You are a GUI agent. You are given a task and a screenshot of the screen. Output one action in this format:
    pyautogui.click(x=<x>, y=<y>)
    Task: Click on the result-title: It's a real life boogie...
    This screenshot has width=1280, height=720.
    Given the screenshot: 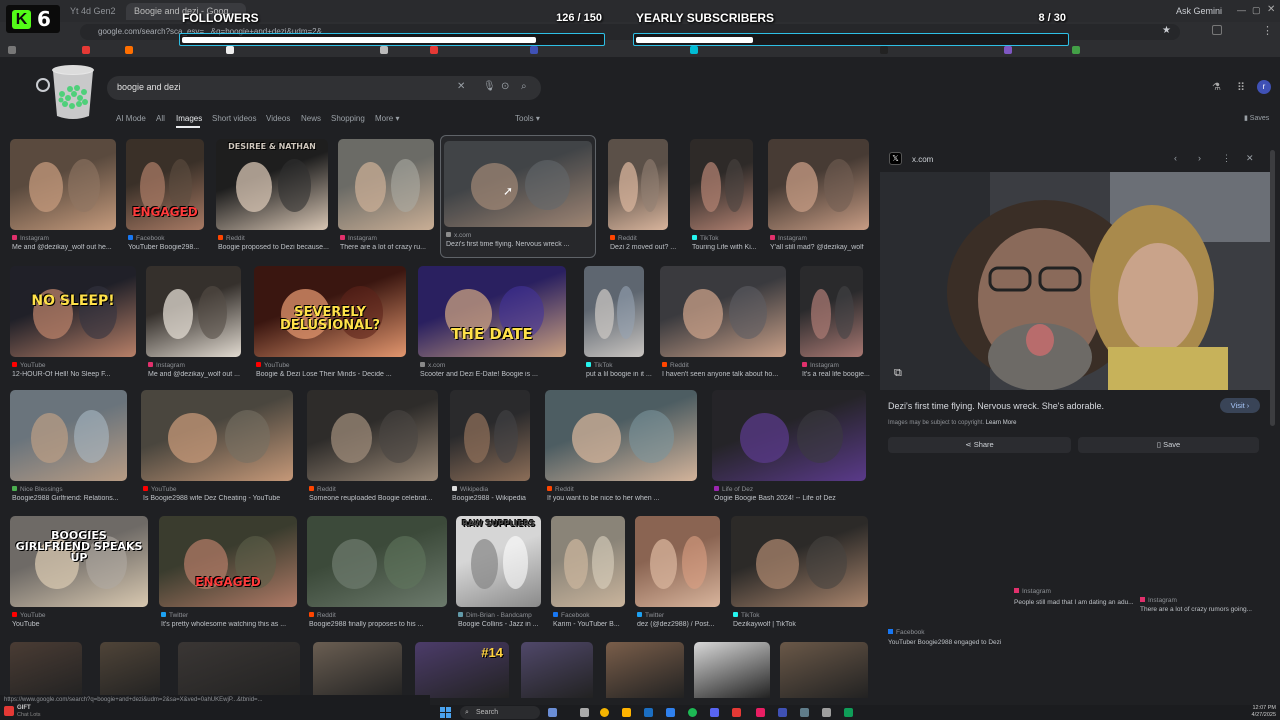 What is the action you would take?
    pyautogui.click(x=836, y=374)
    